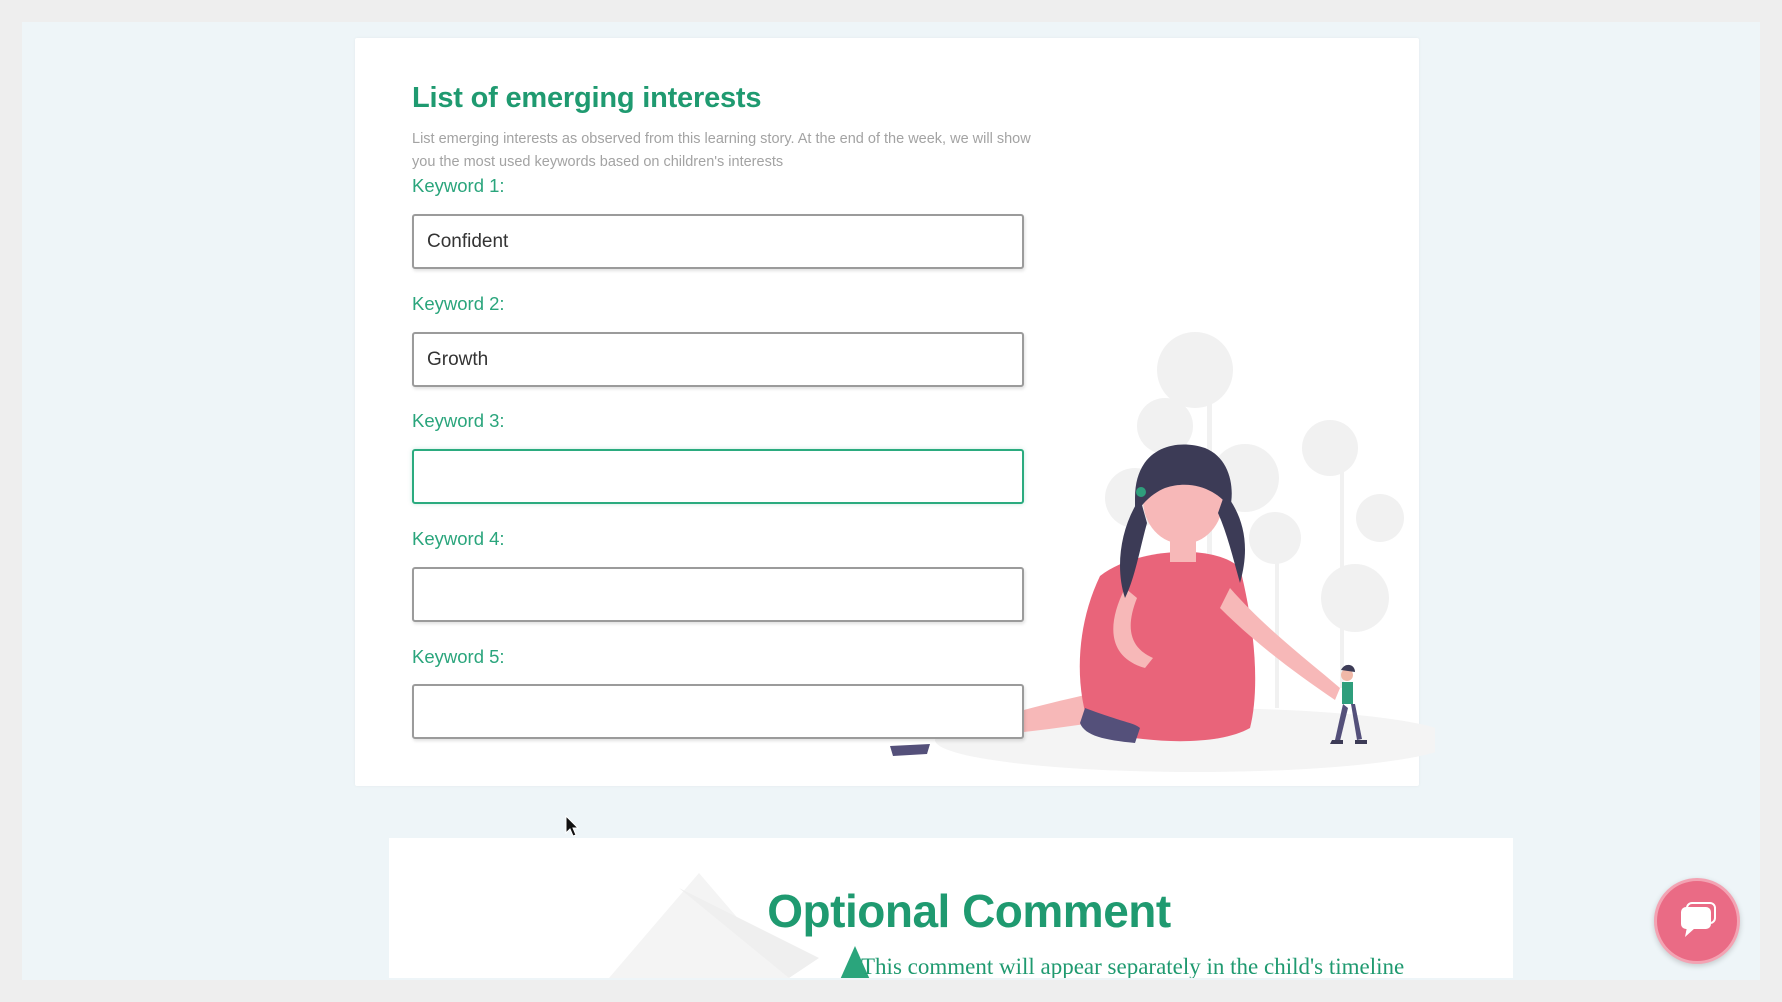  Describe the element at coordinates (458, 303) in the screenshot. I see `keyword-2-label: Keyword 2:` at that location.